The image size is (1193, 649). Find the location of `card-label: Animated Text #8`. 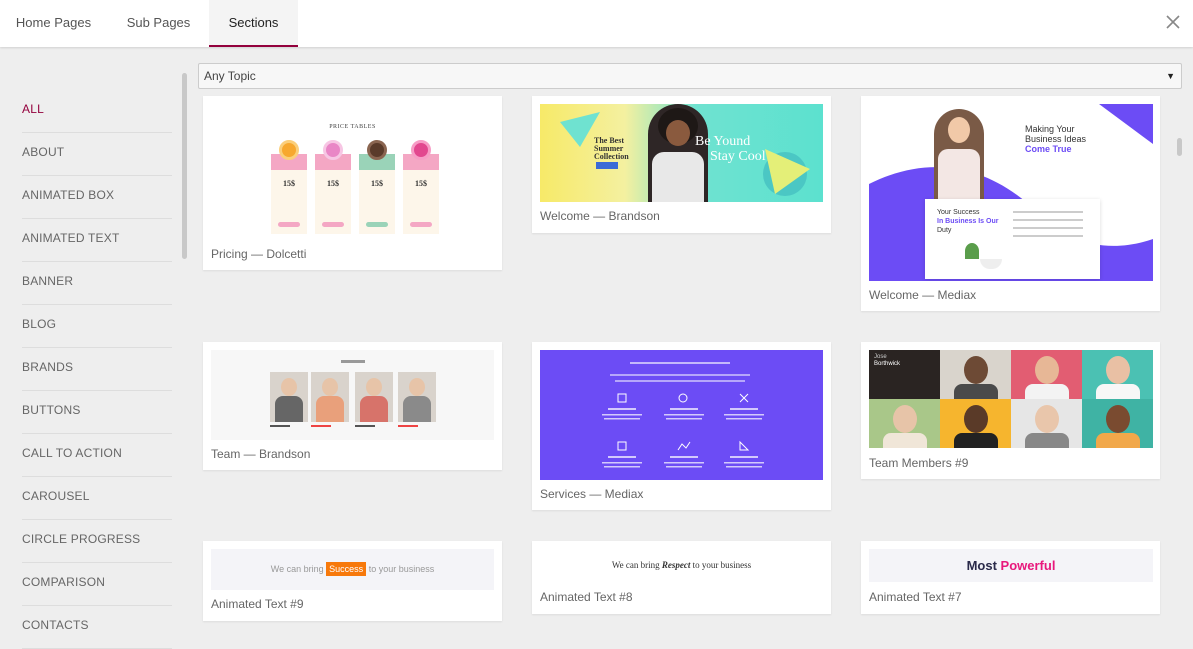

card-label: Animated Text #8 is located at coordinates (586, 597).